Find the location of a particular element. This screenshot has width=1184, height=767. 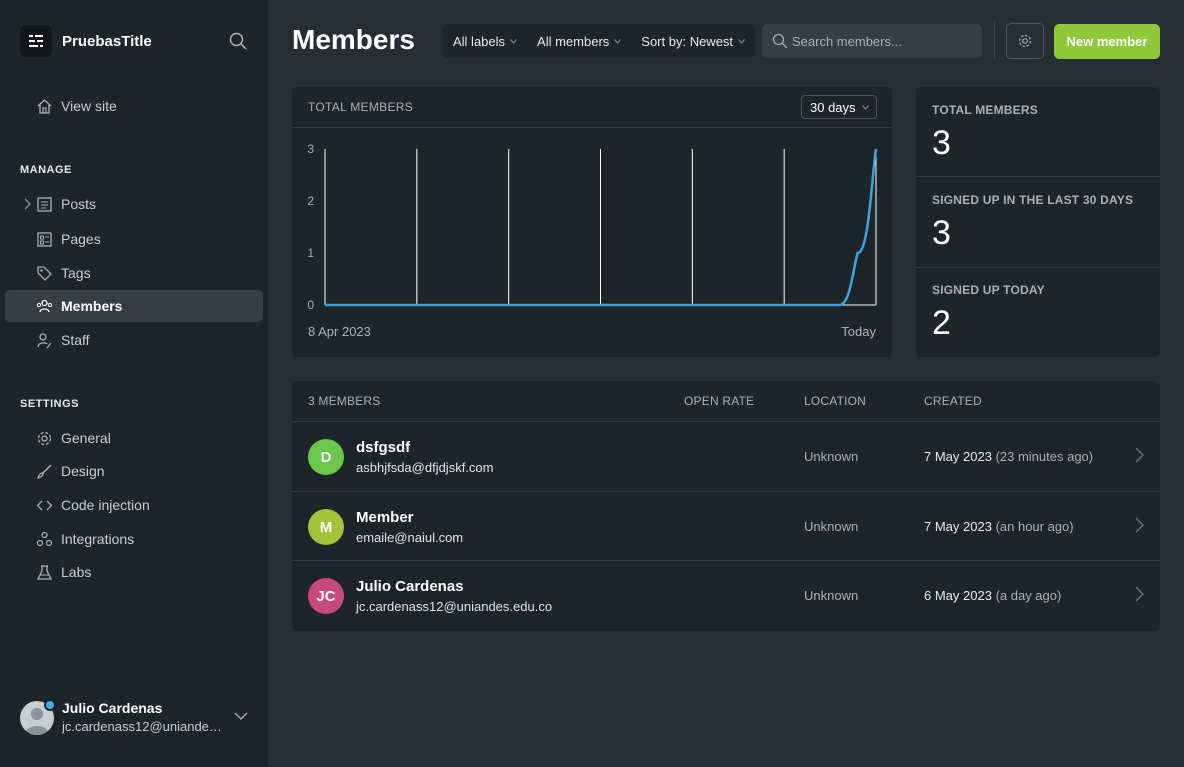

member-initials: M is located at coordinates (326, 527).